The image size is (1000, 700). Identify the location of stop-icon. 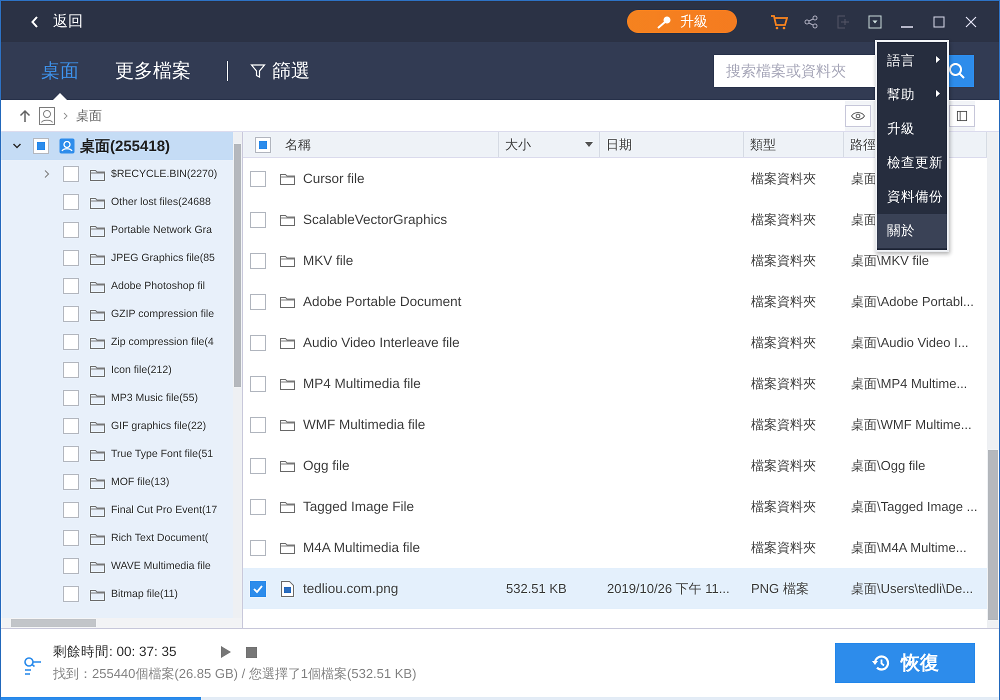
(251, 652).